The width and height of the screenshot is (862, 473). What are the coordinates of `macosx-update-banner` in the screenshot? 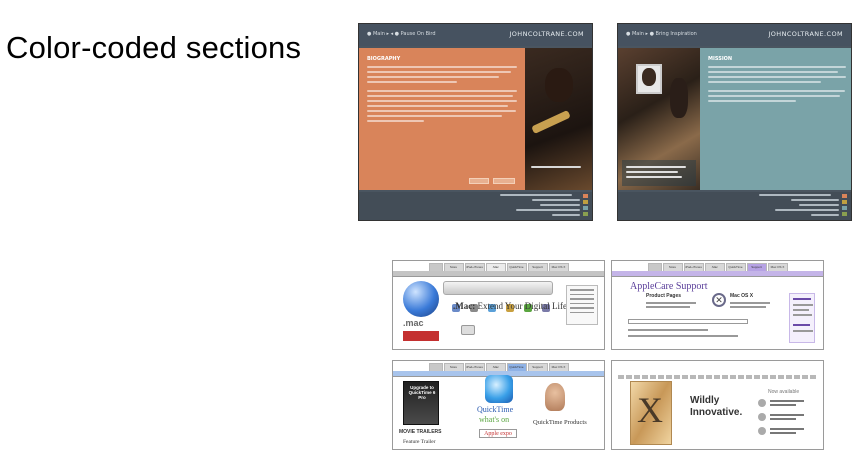 It's located at (718, 377).